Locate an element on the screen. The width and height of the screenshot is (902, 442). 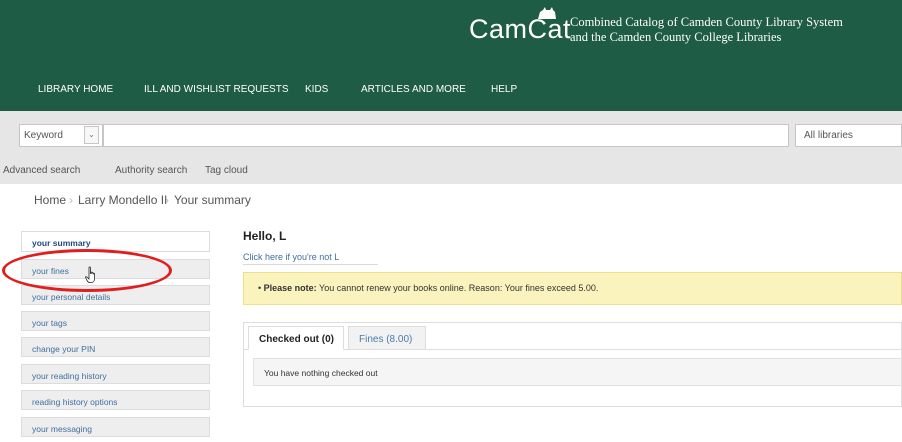
breadcrumb-home: Home is located at coordinates (50, 200).